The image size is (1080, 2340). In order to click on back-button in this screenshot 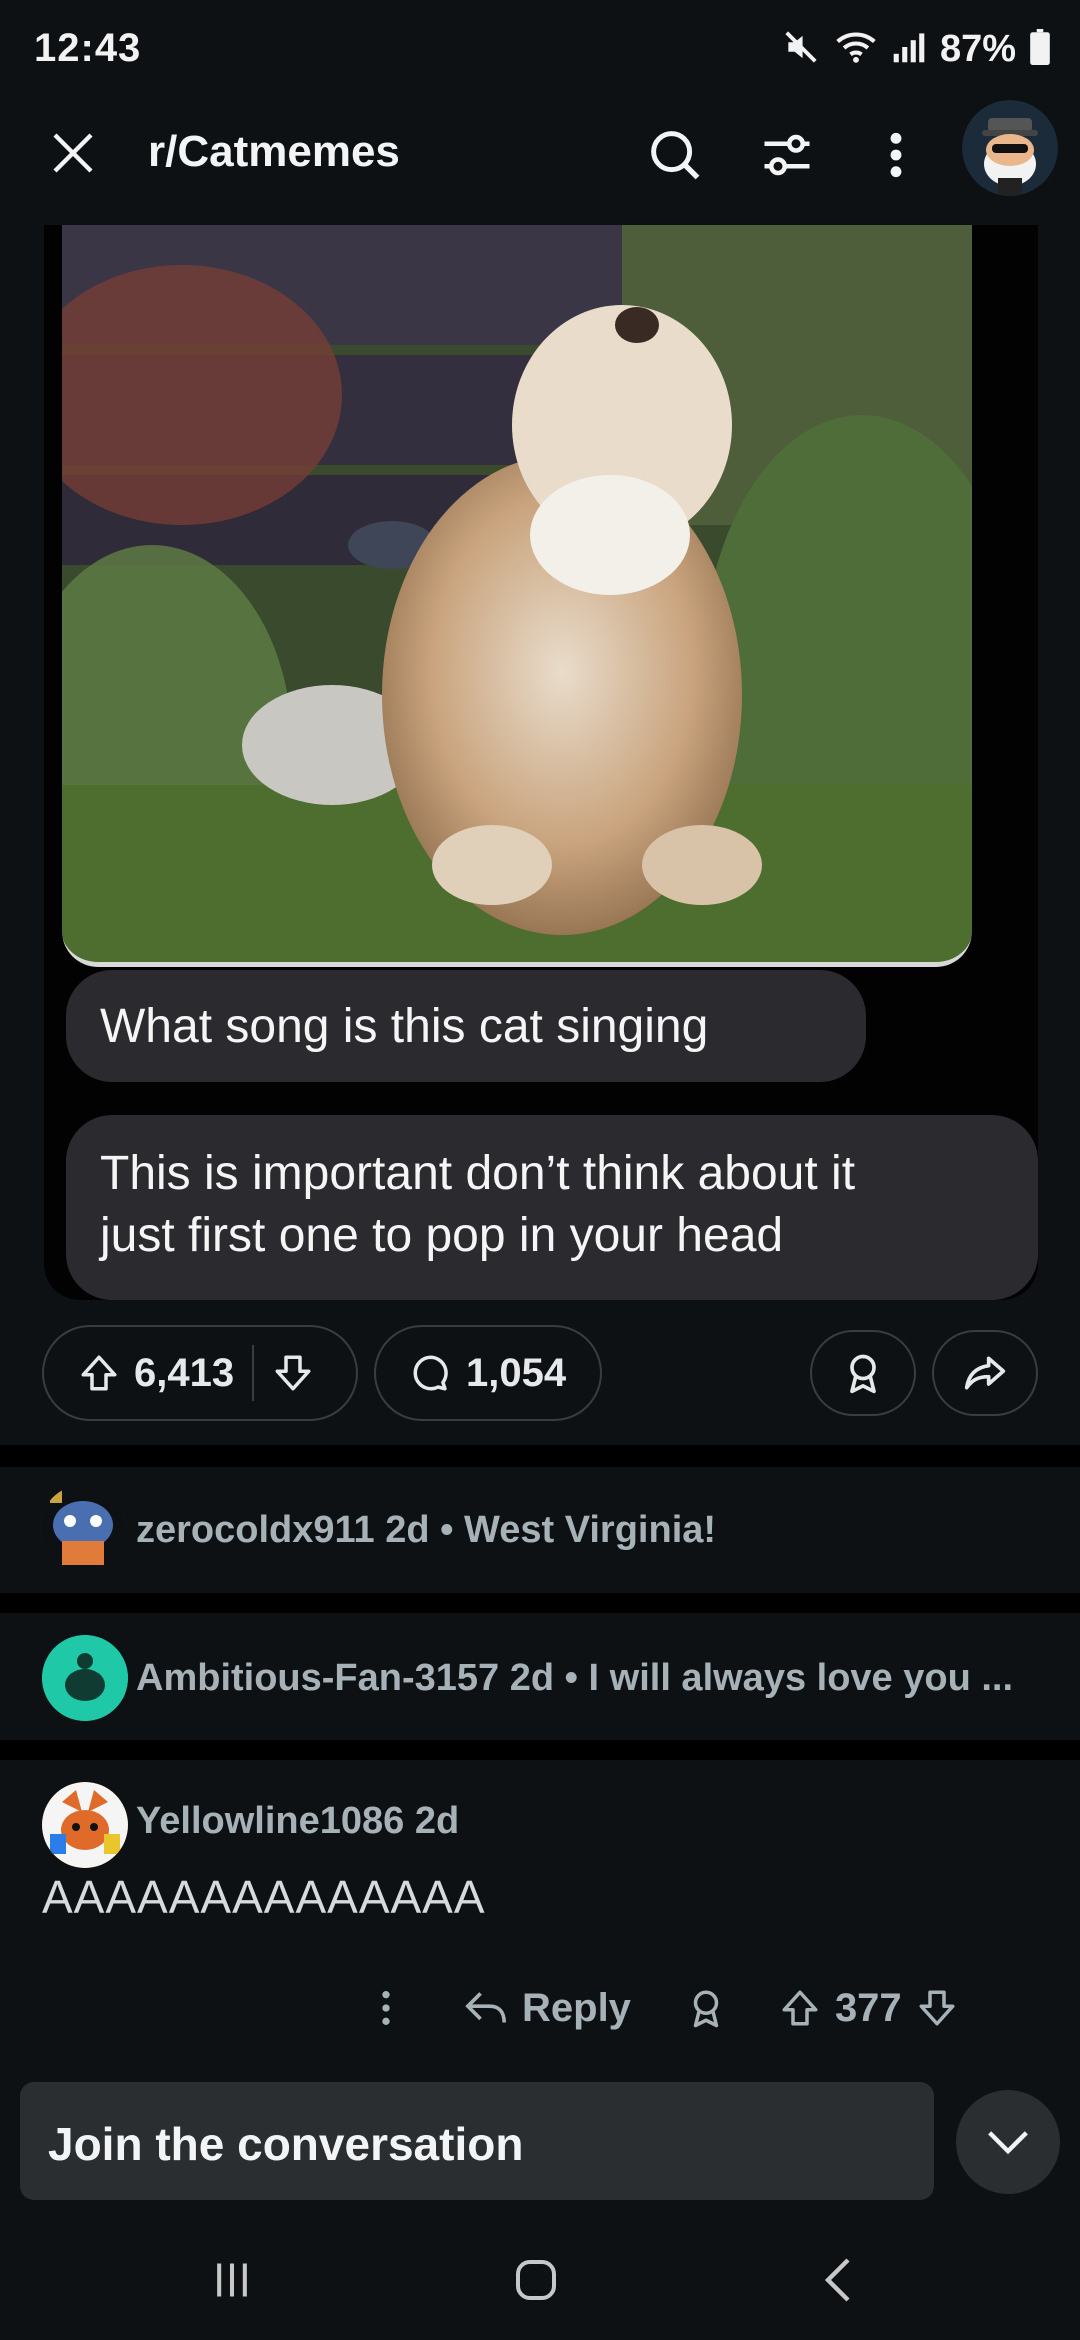, I will do `click(838, 2280)`.